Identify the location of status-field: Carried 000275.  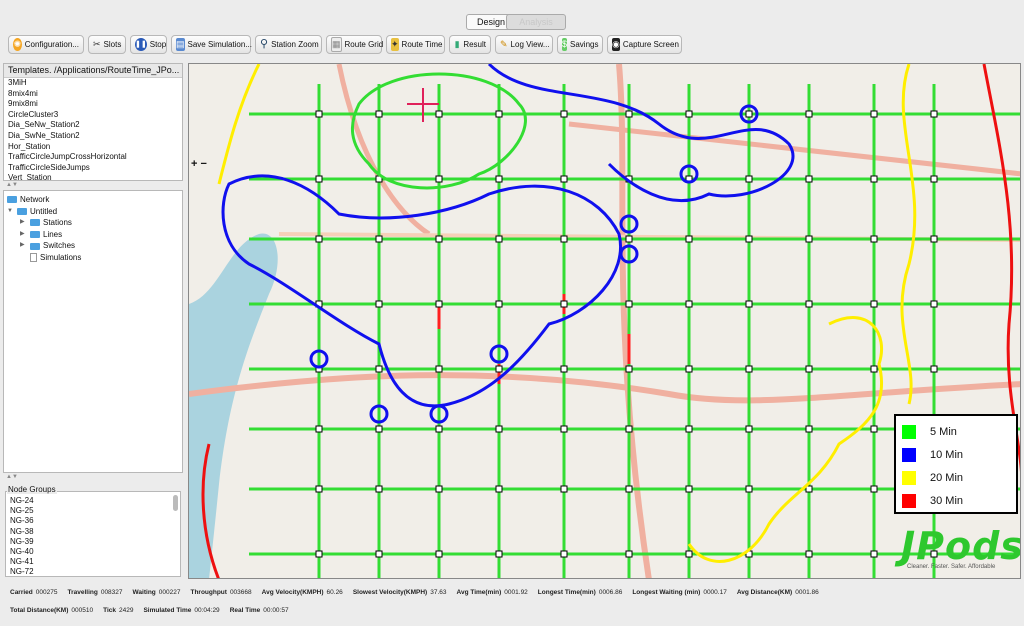
(33, 592).